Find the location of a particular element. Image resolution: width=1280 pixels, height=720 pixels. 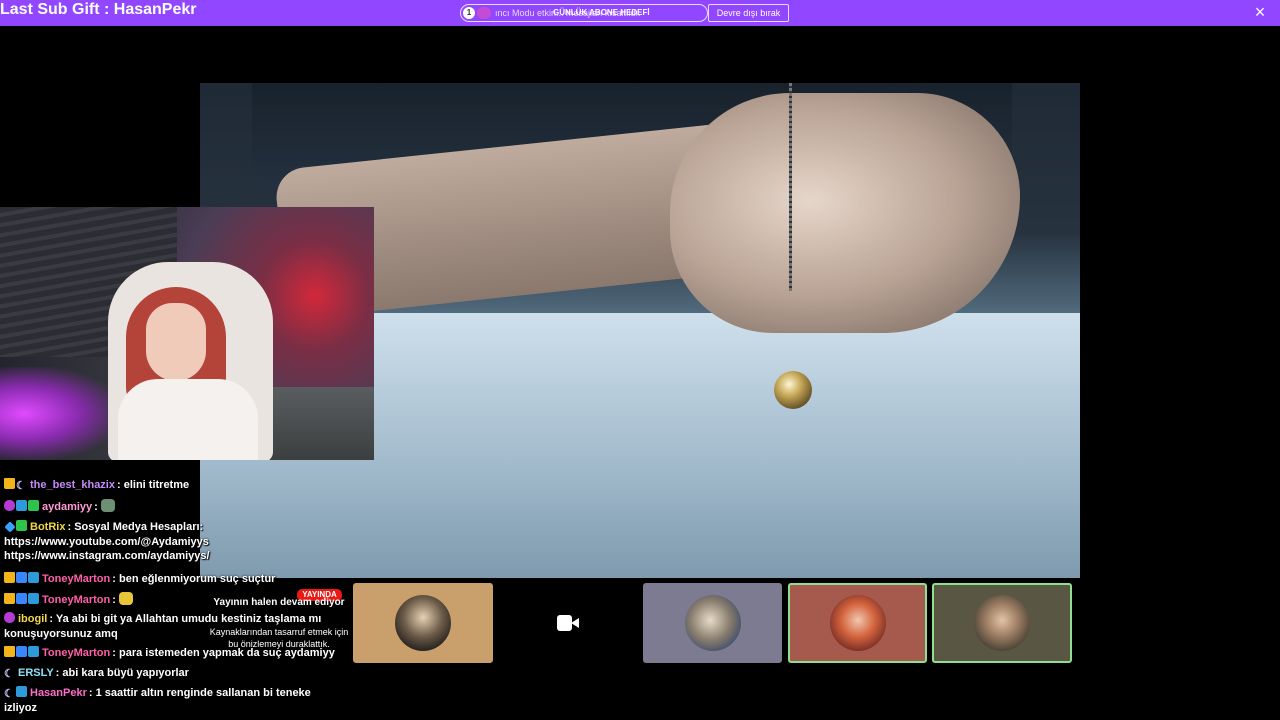

webcam-streamer-face is located at coordinates (176, 342).